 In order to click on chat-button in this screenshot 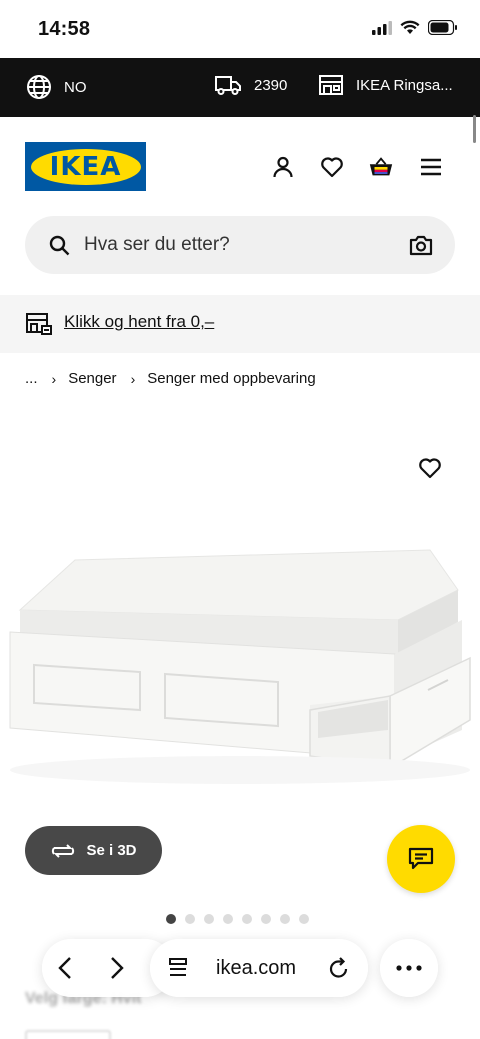, I will do `click(421, 859)`.